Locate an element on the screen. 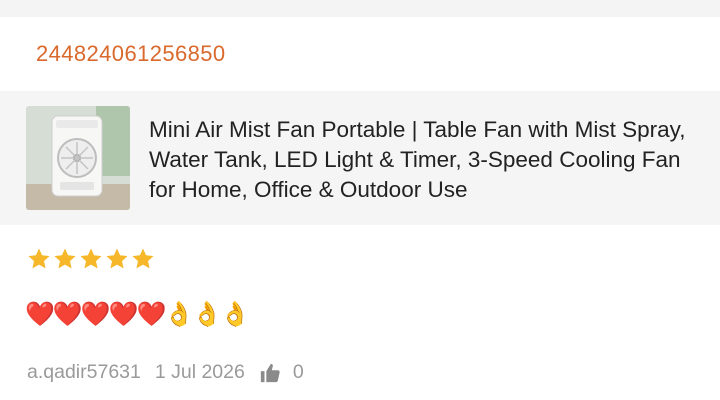 This screenshot has height=400, width=720. star-rating is located at coordinates (91, 259).